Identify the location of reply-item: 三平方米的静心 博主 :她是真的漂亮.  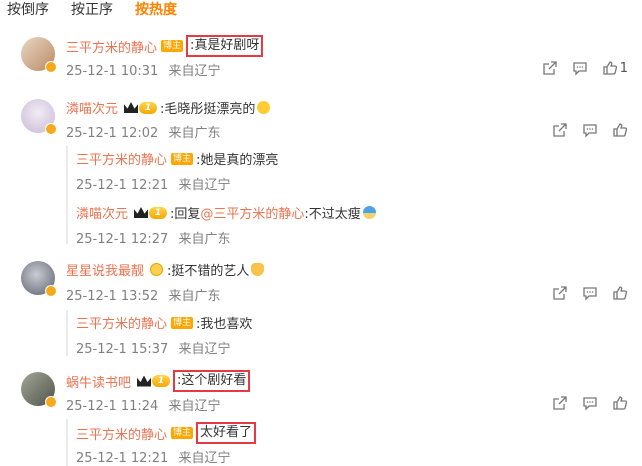
(177, 158).